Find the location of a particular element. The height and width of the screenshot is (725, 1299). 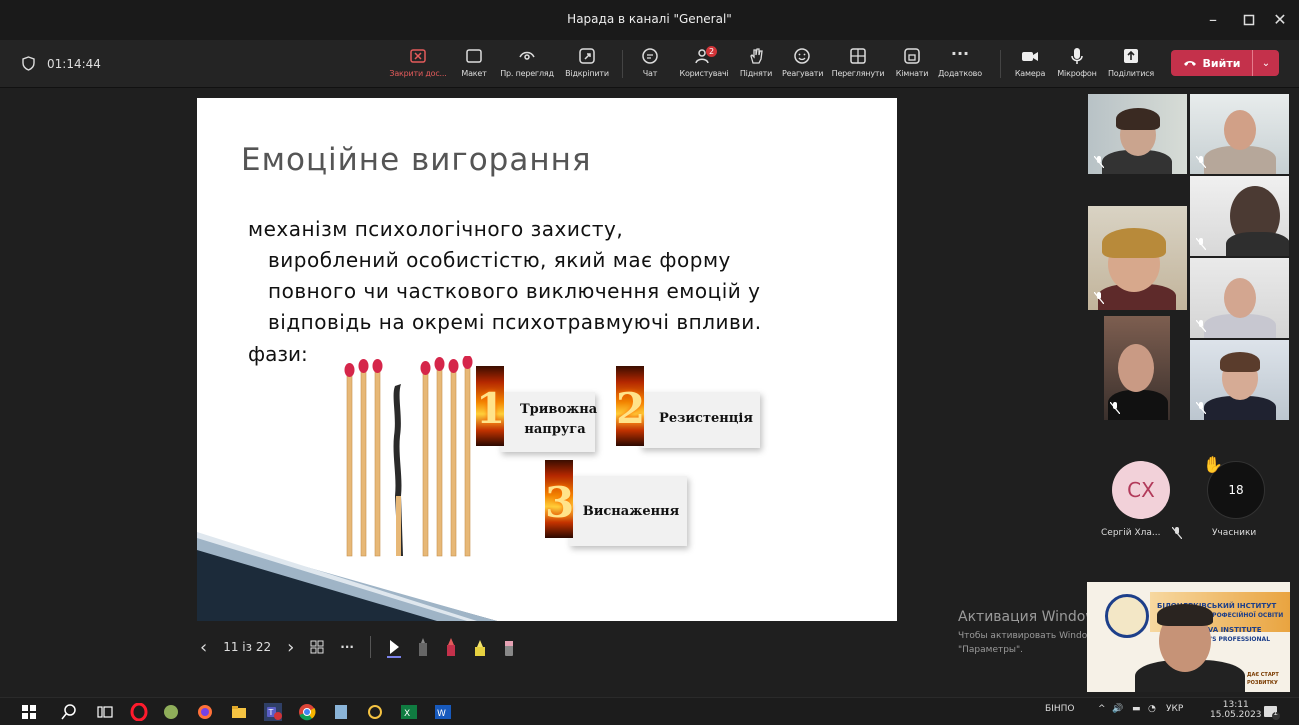

toolbar-divider is located at coordinates (1000, 64).